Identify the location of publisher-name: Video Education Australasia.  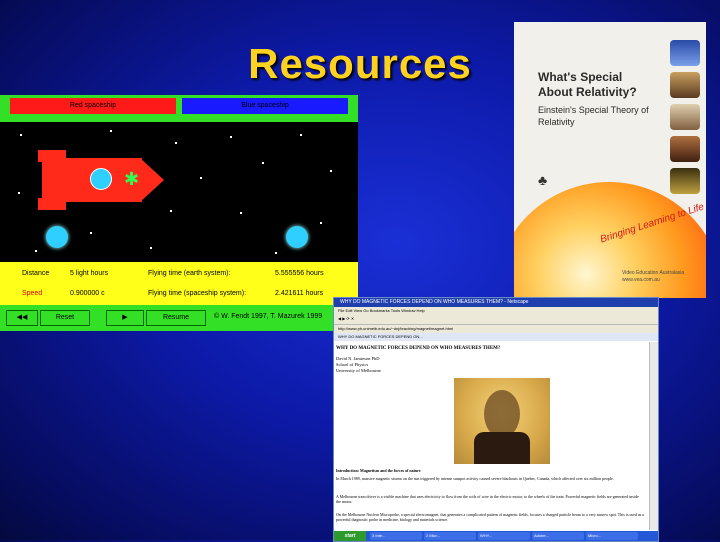
(653, 273).